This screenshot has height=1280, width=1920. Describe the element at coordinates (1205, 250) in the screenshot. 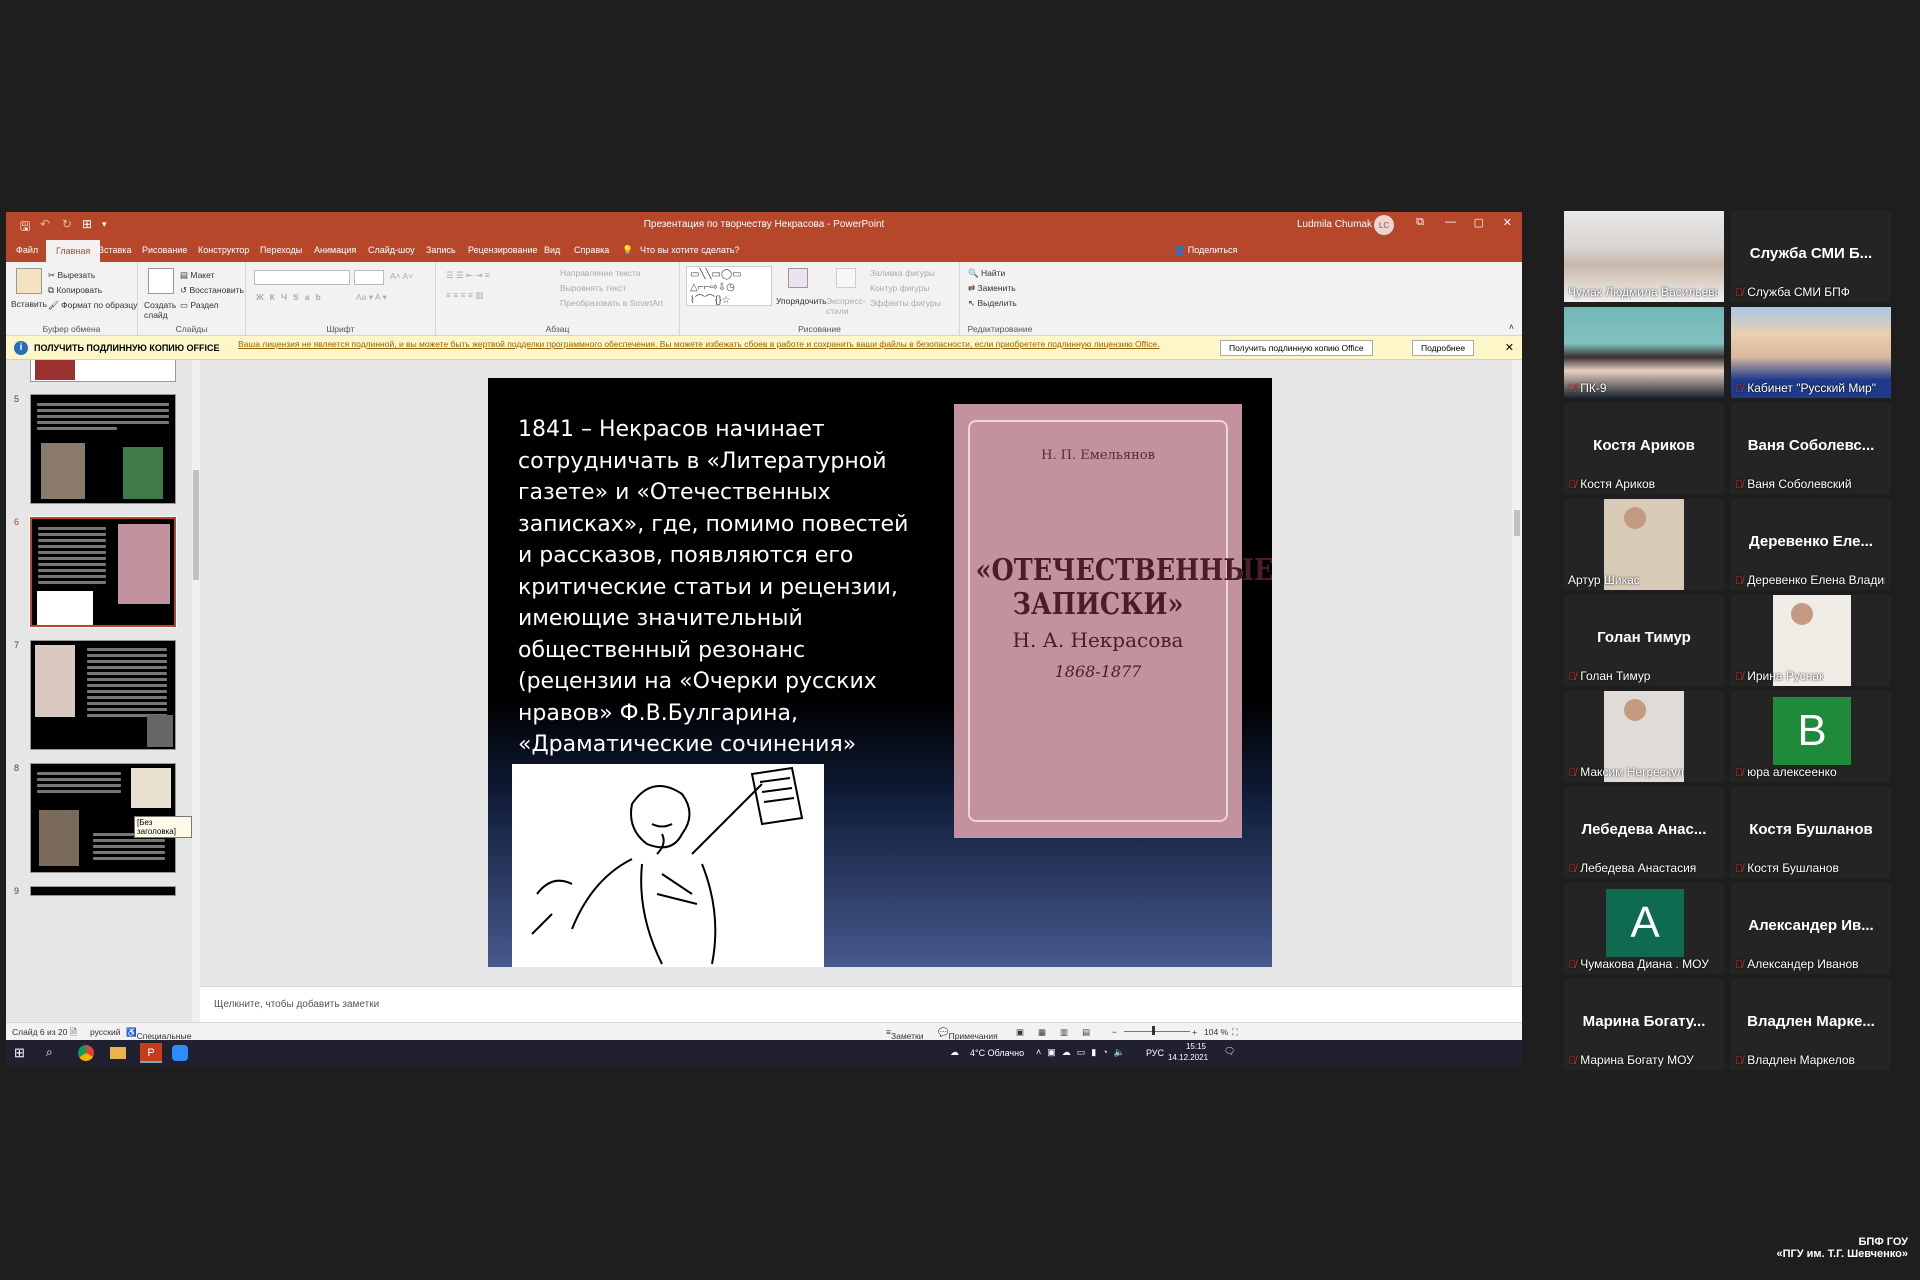

I see `share-button: 👤 Поделиться` at that location.